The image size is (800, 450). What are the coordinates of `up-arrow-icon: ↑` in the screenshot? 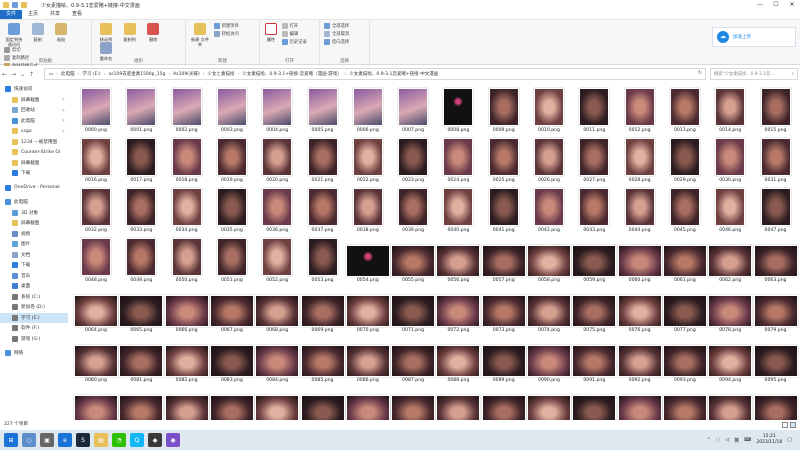 It's located at (31, 74).